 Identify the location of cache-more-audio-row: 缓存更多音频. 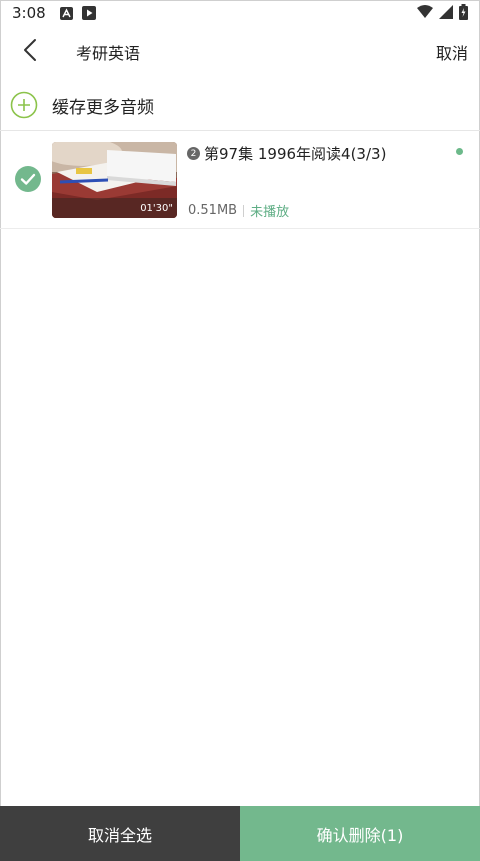
(240, 104).